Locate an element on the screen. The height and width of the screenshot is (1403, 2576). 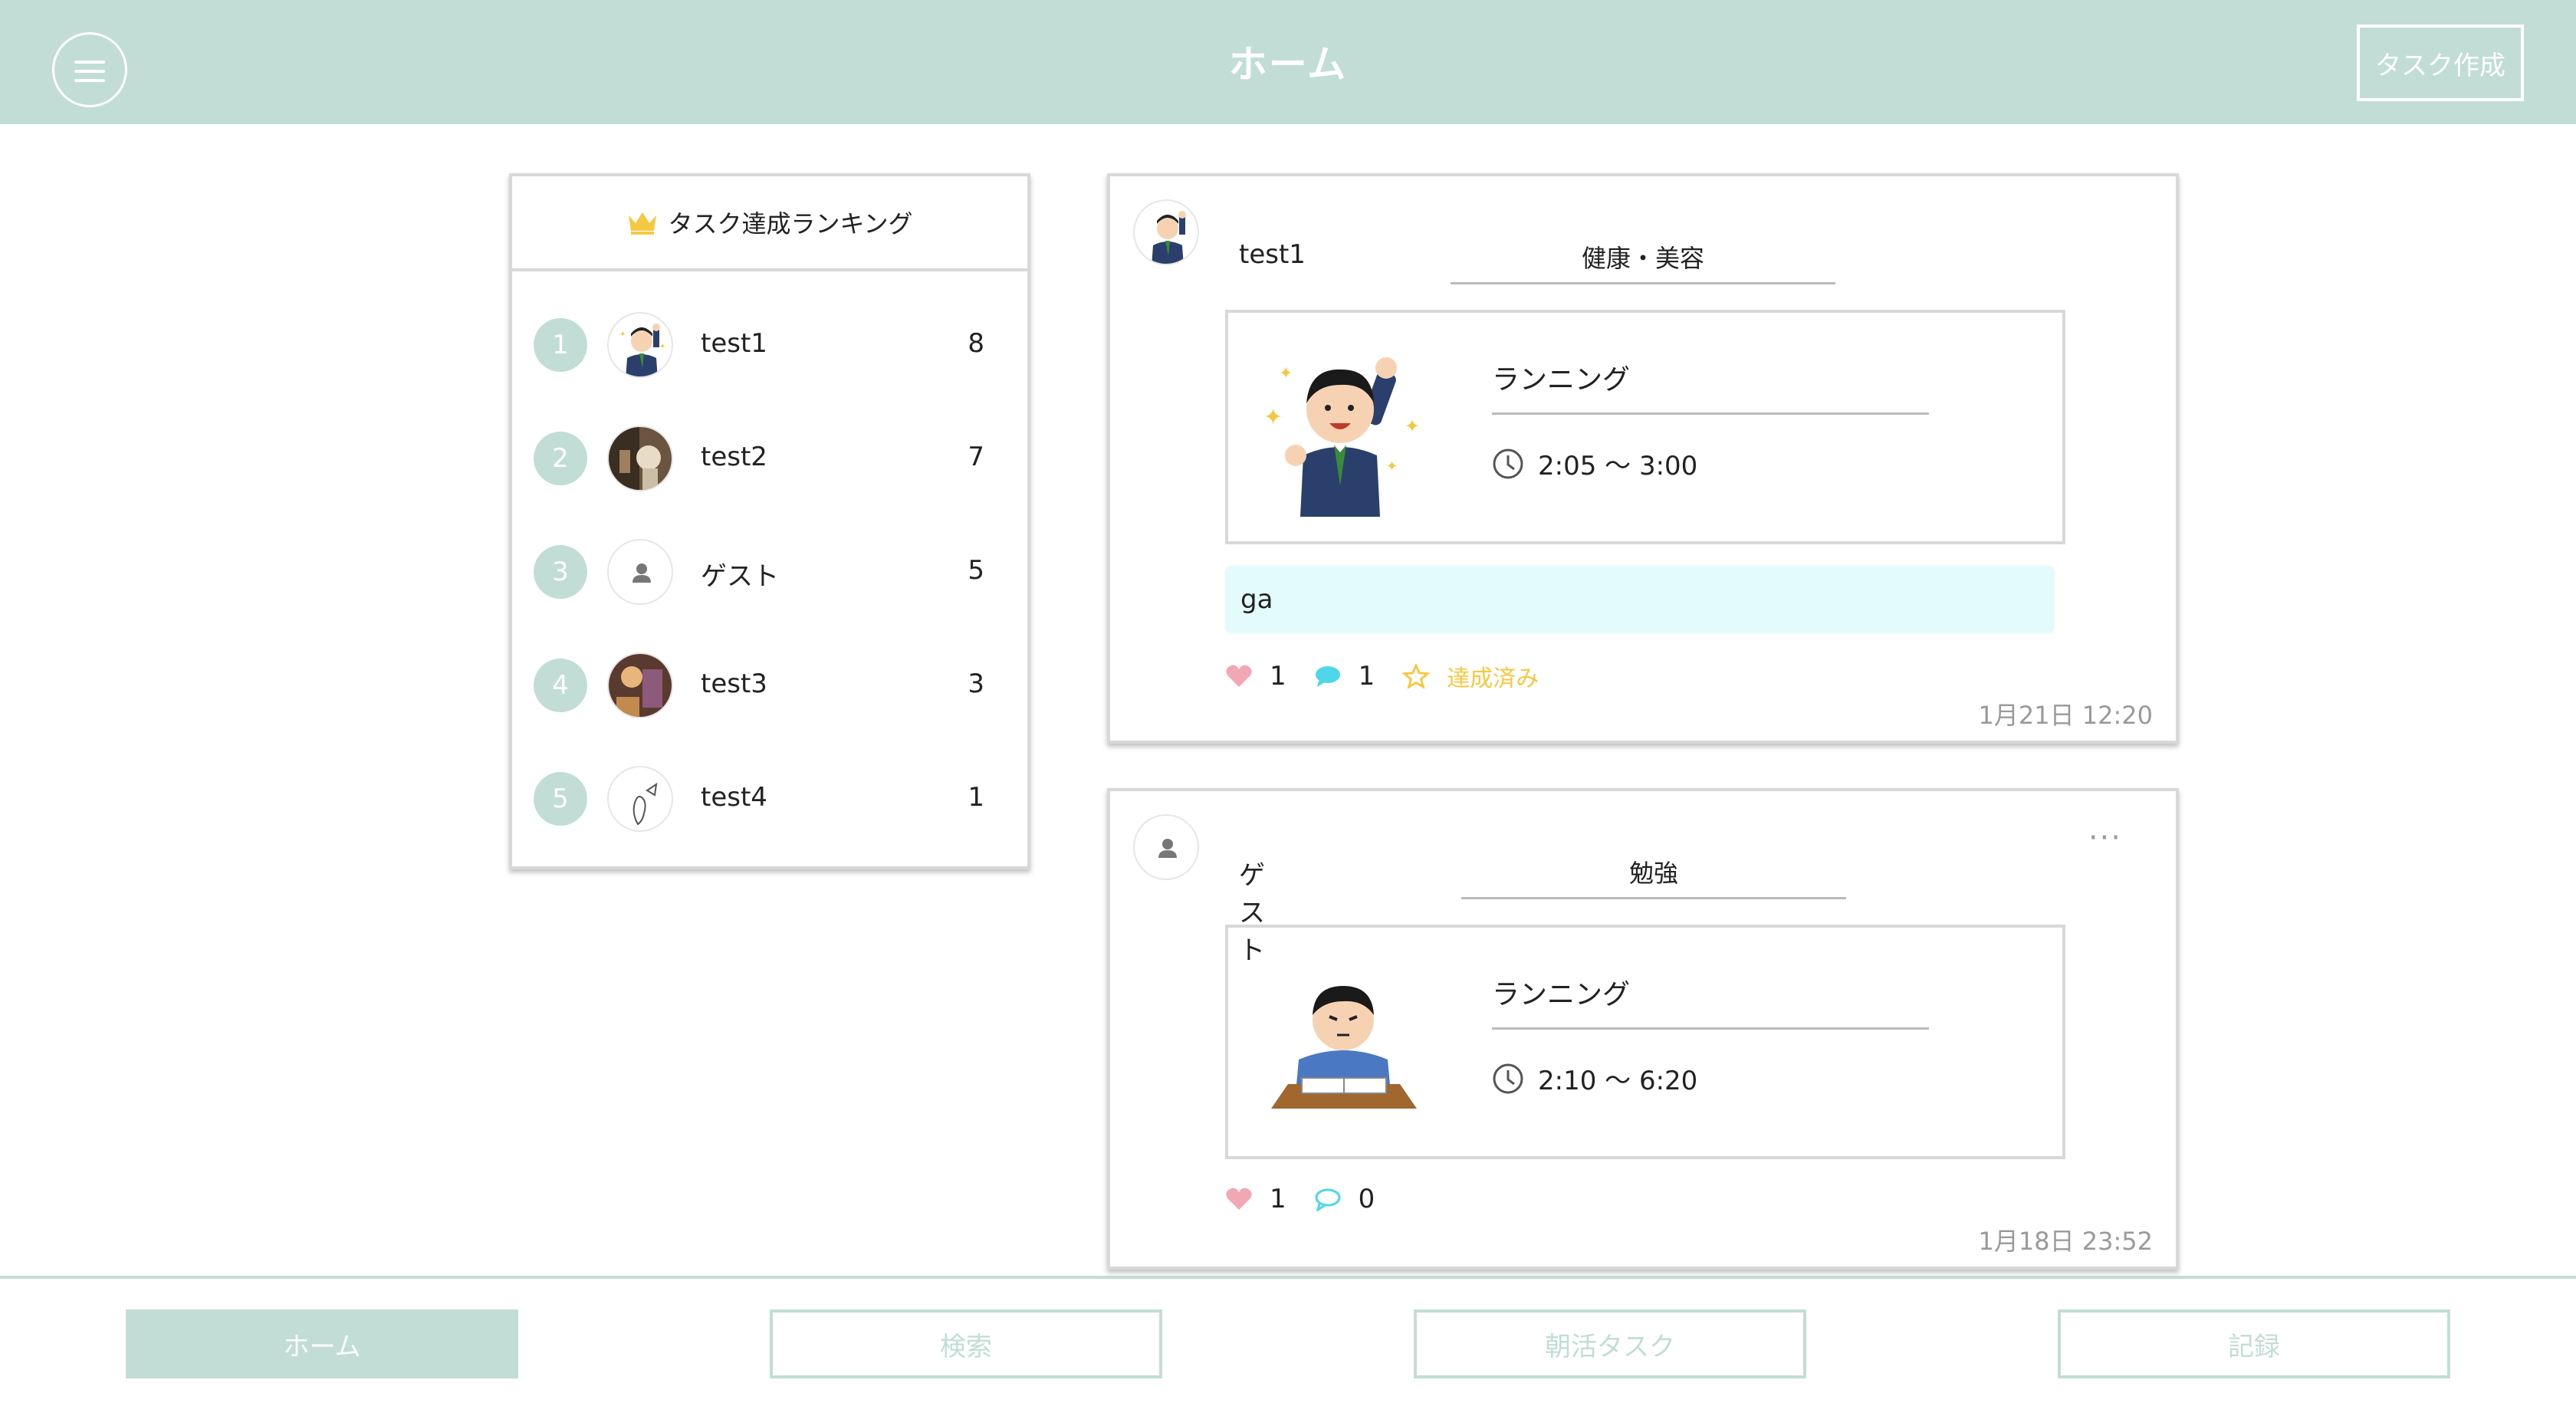
reaction-row: 1 0 is located at coordinates (1314, 1199).